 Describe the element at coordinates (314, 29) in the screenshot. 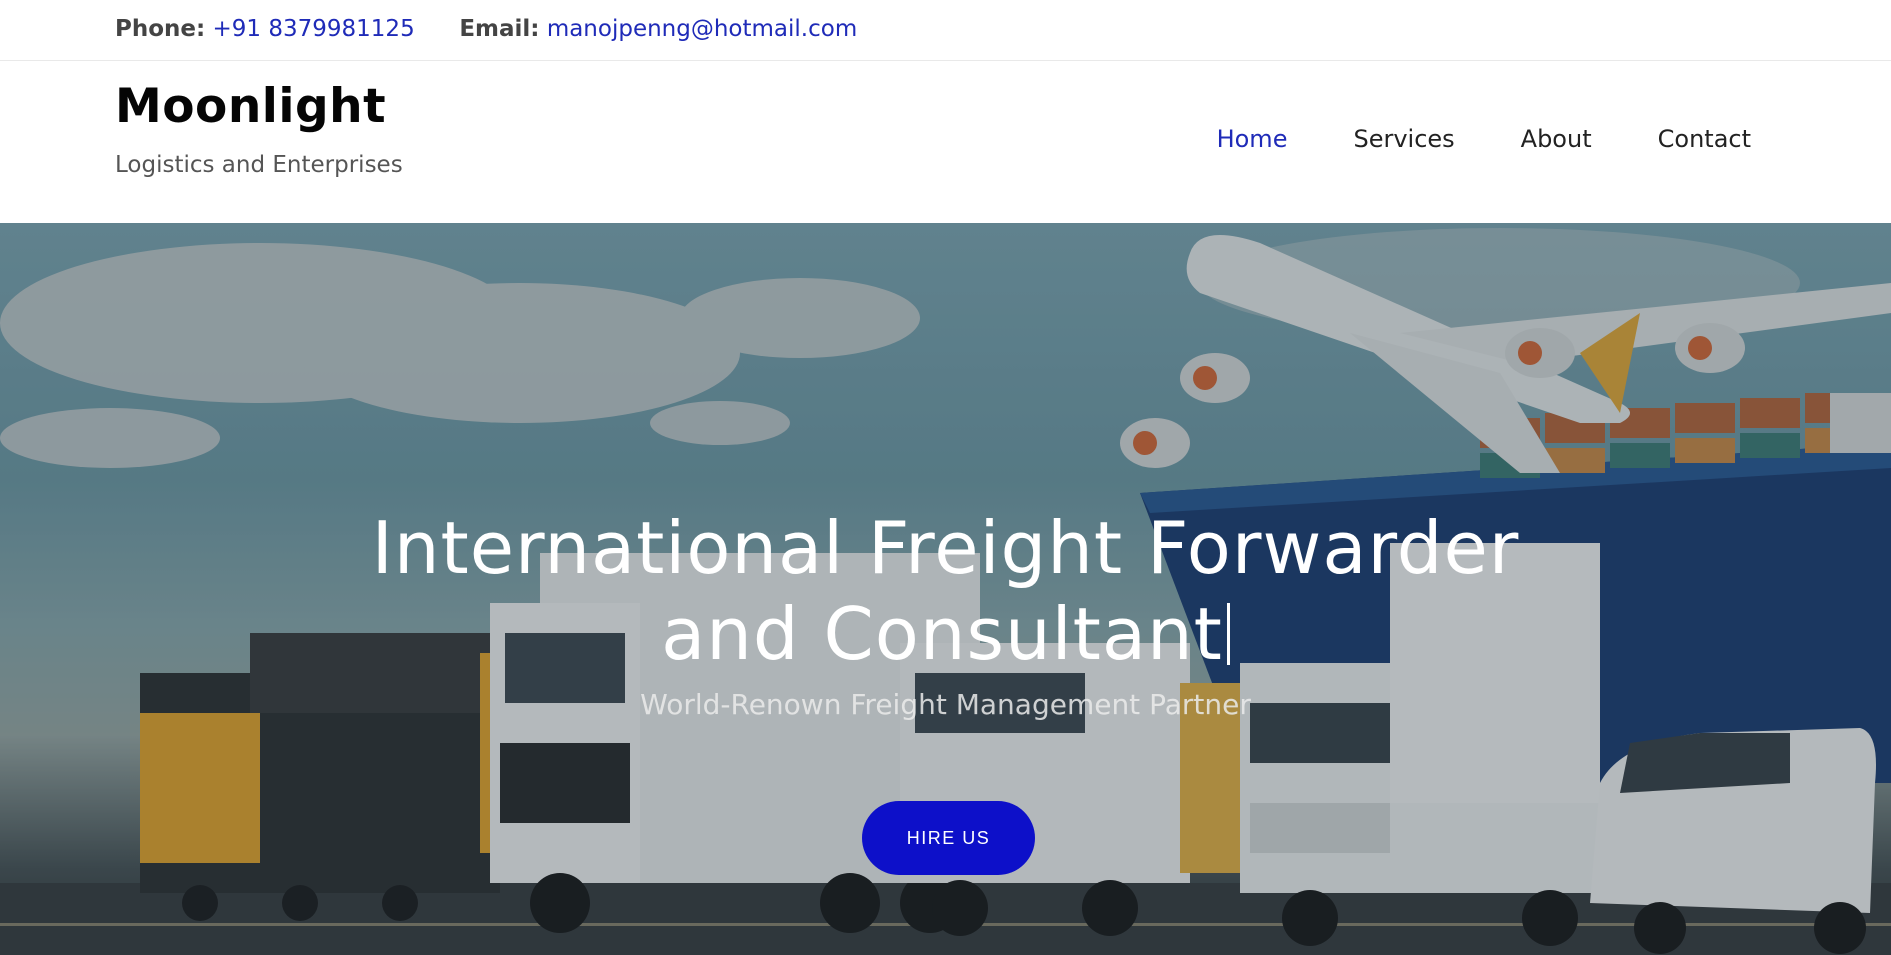

I see `phone-link: +91 8379981125` at that location.